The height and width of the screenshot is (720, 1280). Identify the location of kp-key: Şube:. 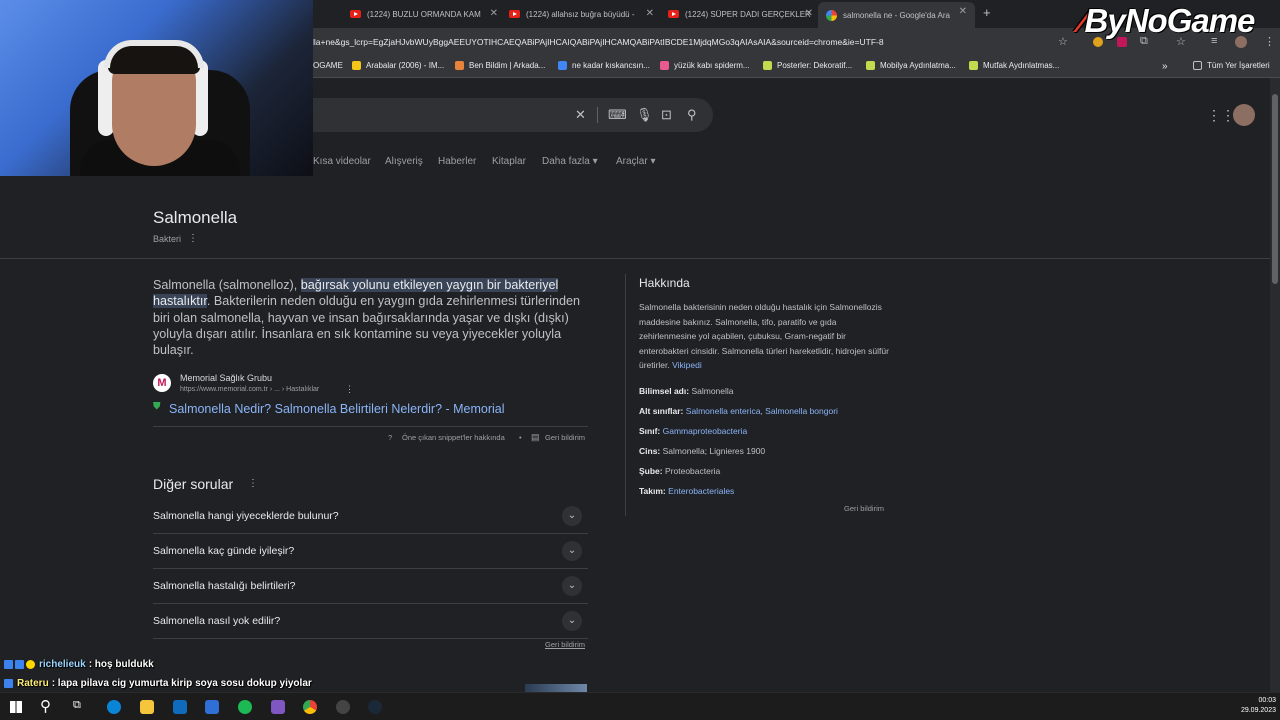
(651, 471).